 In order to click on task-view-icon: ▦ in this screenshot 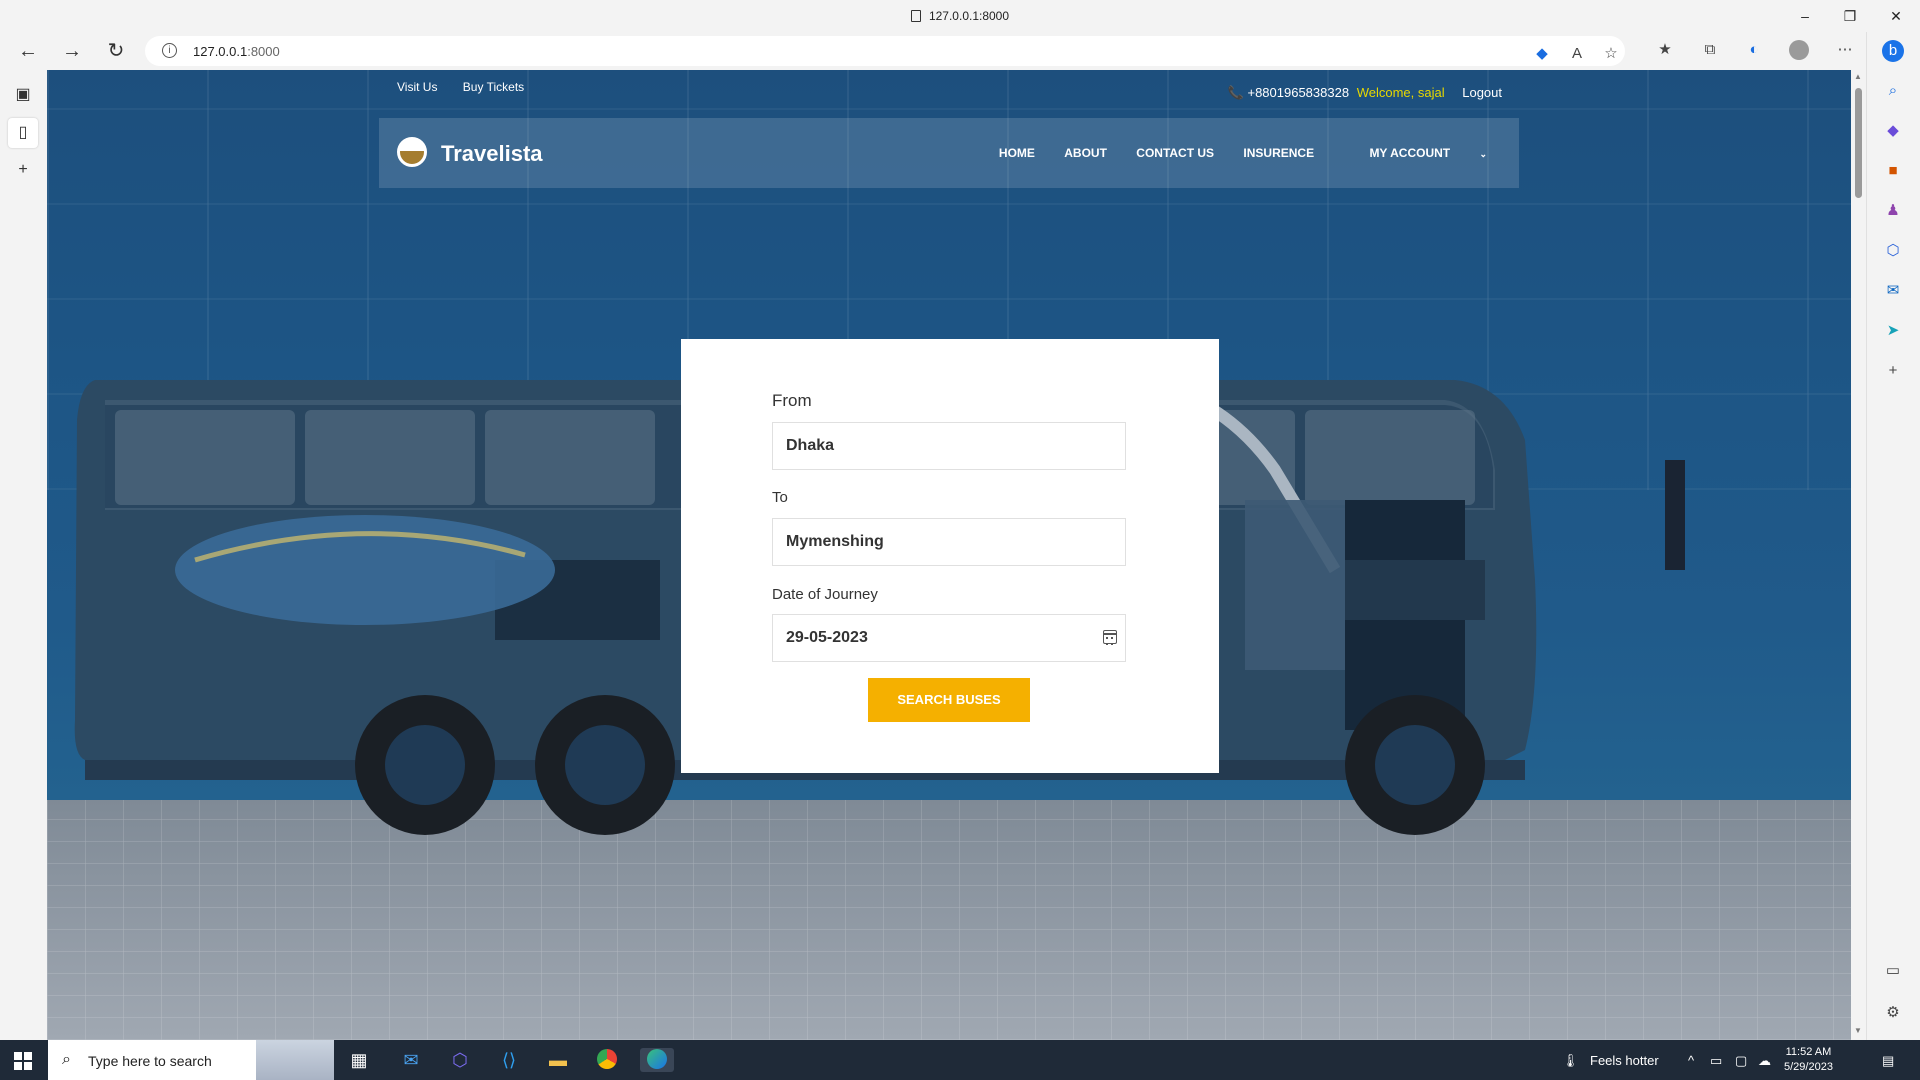, I will do `click(359, 1060)`.